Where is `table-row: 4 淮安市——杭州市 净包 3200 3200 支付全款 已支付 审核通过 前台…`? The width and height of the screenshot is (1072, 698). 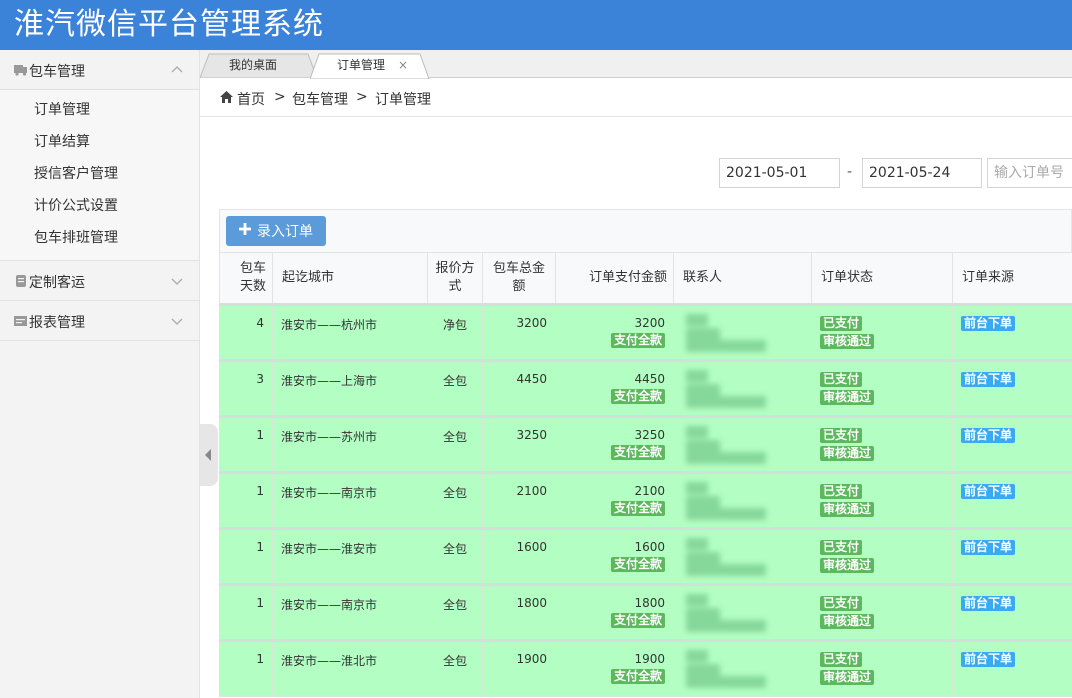 table-row: 4 淮安市——杭州市 净包 3200 3200 支付全款 已支付 审核通过 前台… is located at coordinates (645, 332).